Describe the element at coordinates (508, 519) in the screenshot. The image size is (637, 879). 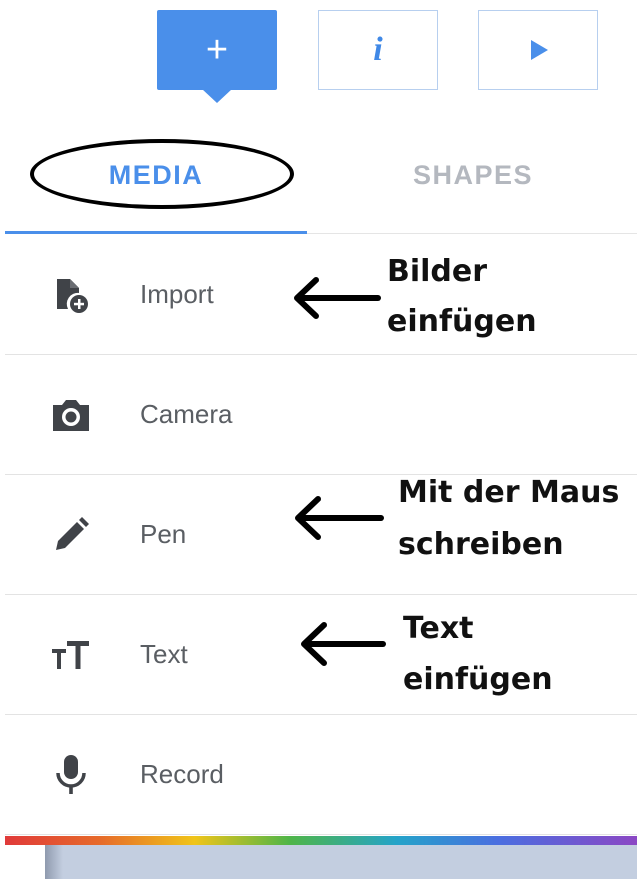
I see `annotation-pen: Mit der Maus schreiben` at that location.